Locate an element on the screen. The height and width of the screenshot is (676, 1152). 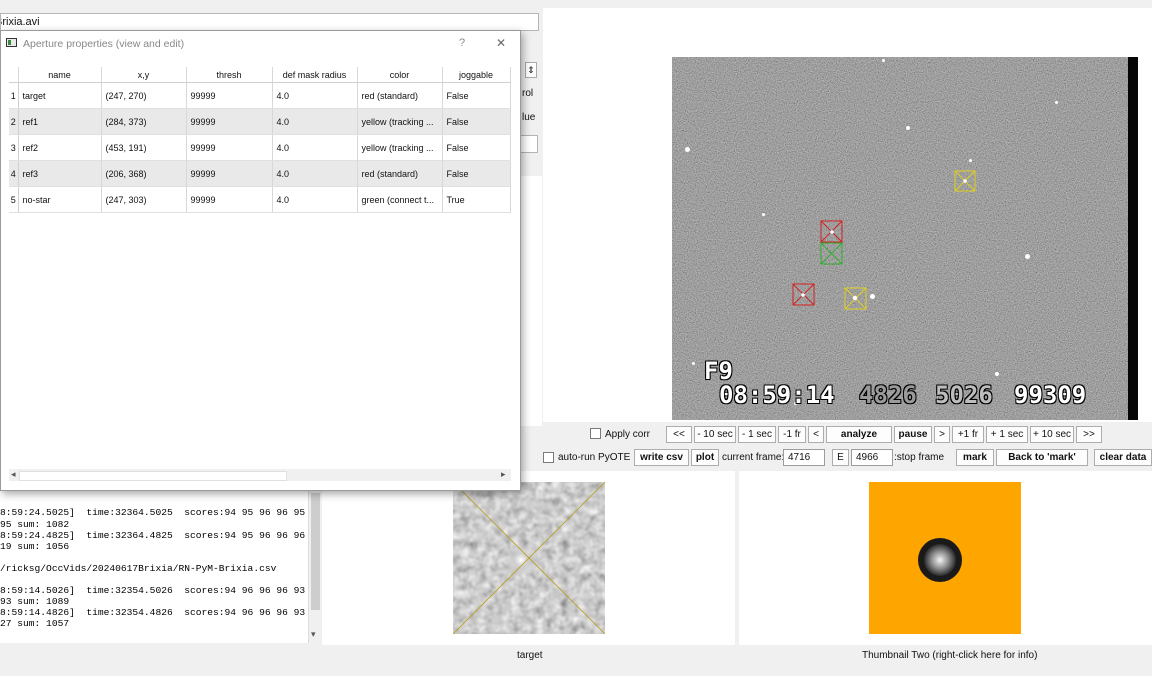
partial-input is located at coordinates (528, 144).